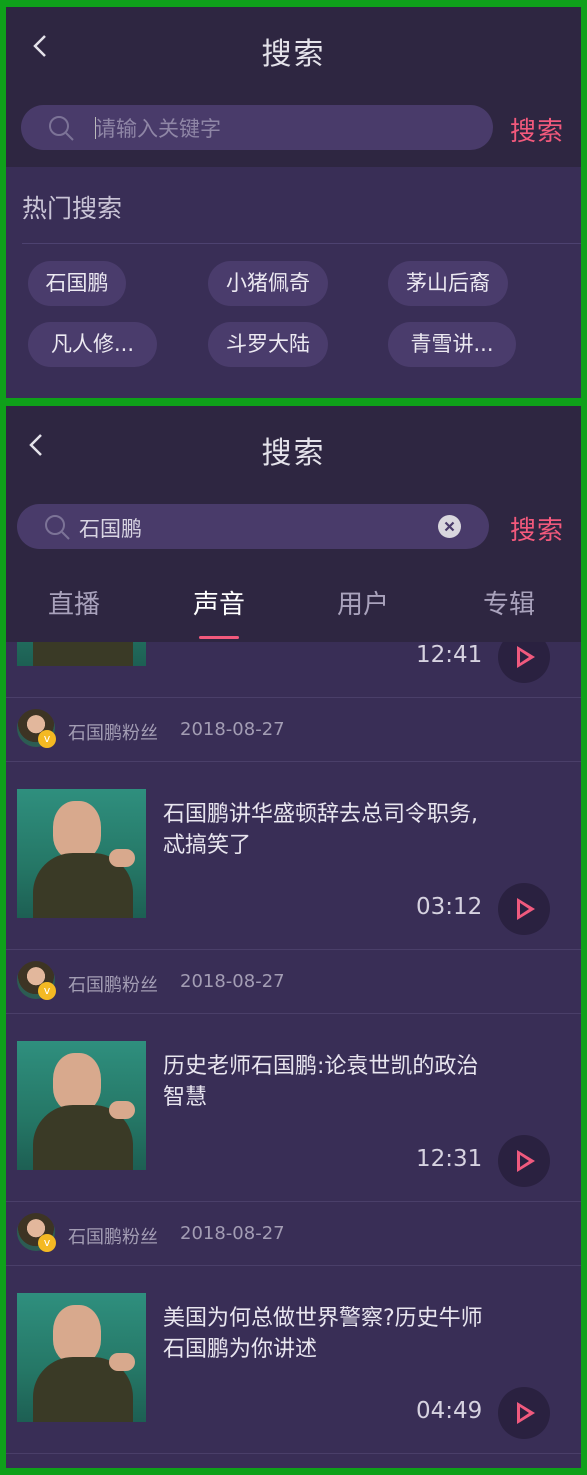 This screenshot has height=1475, width=587. I want to click on title-line: 石国鹏讲华盛顿辞去总司令职务,, so click(320, 814).